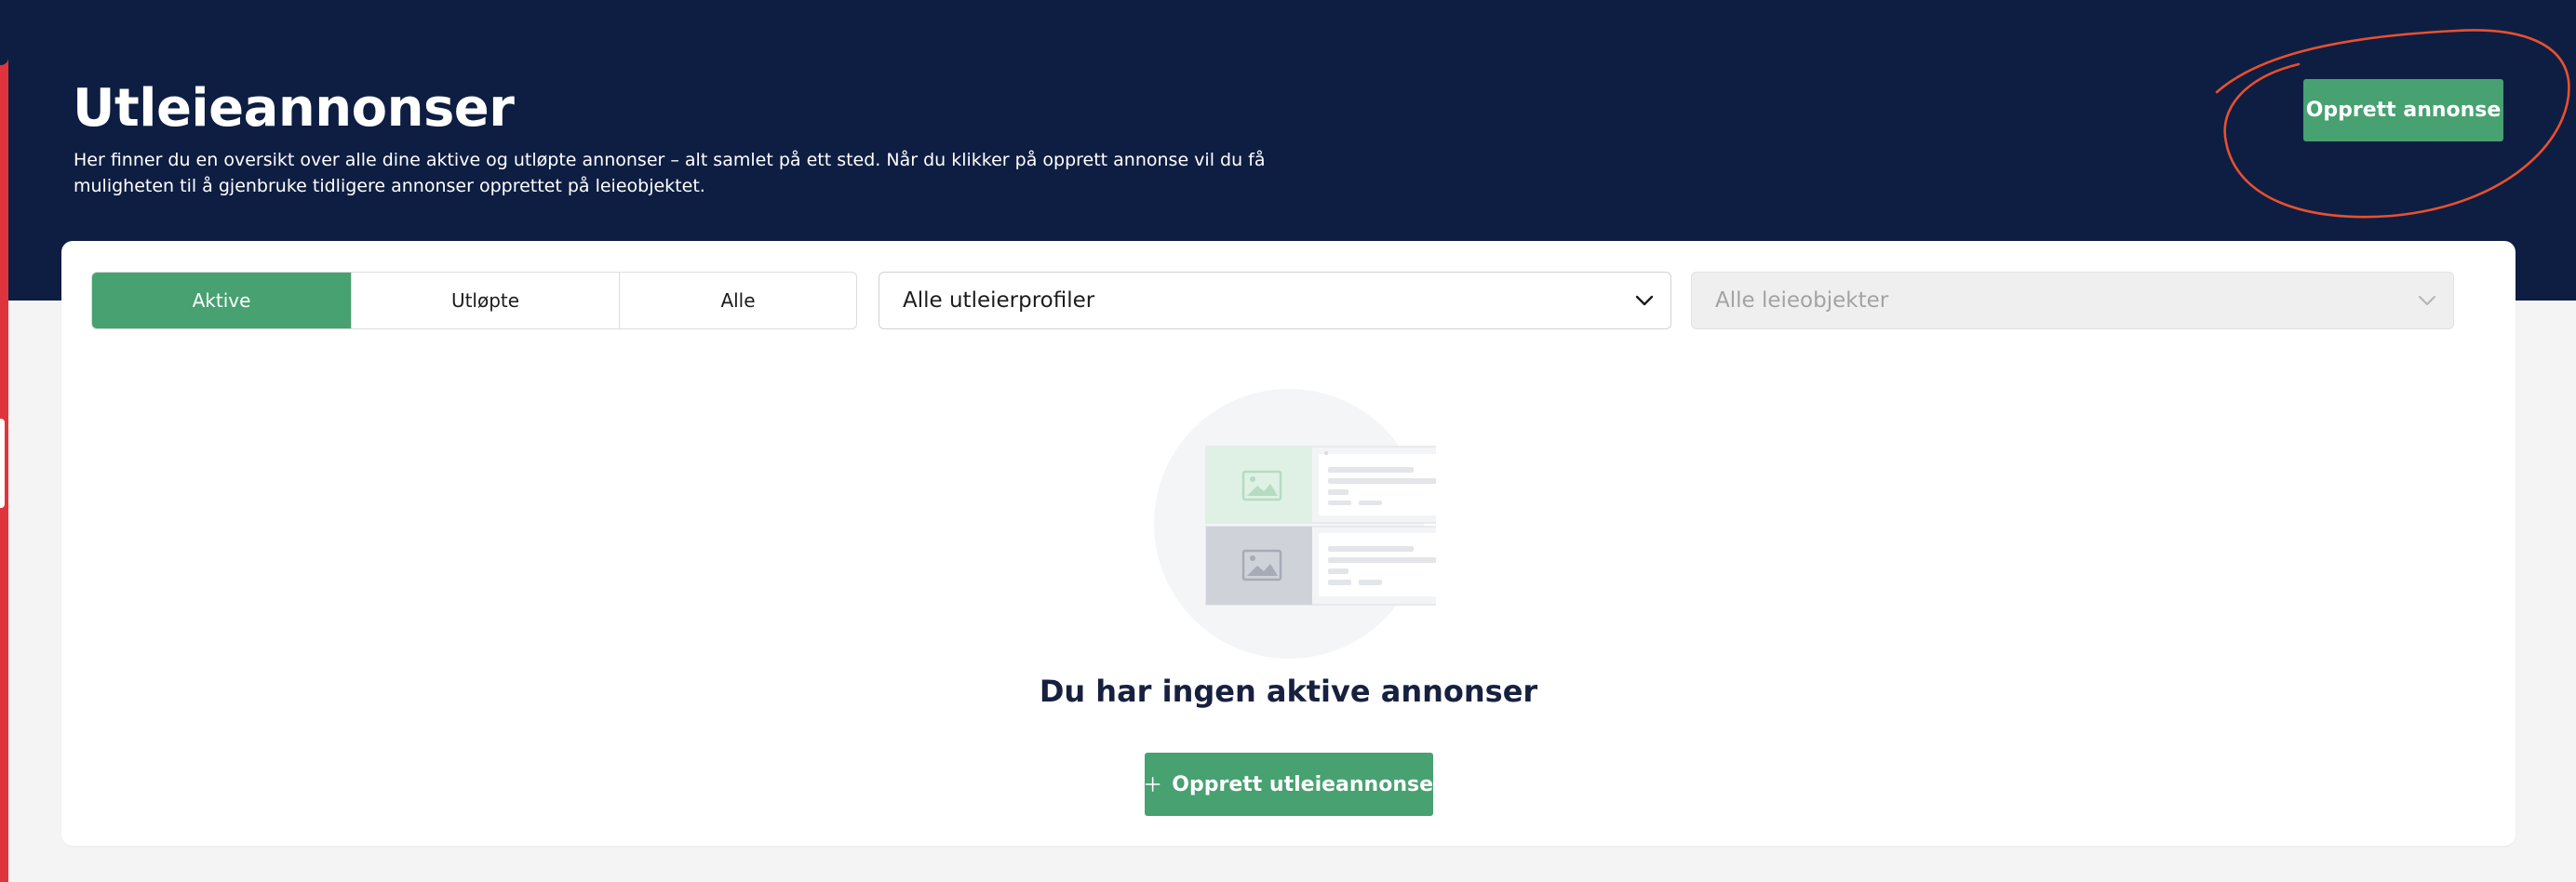 The width and height of the screenshot is (2576, 882). Describe the element at coordinates (4, 32) in the screenshot. I see `side-panel-notch` at that location.